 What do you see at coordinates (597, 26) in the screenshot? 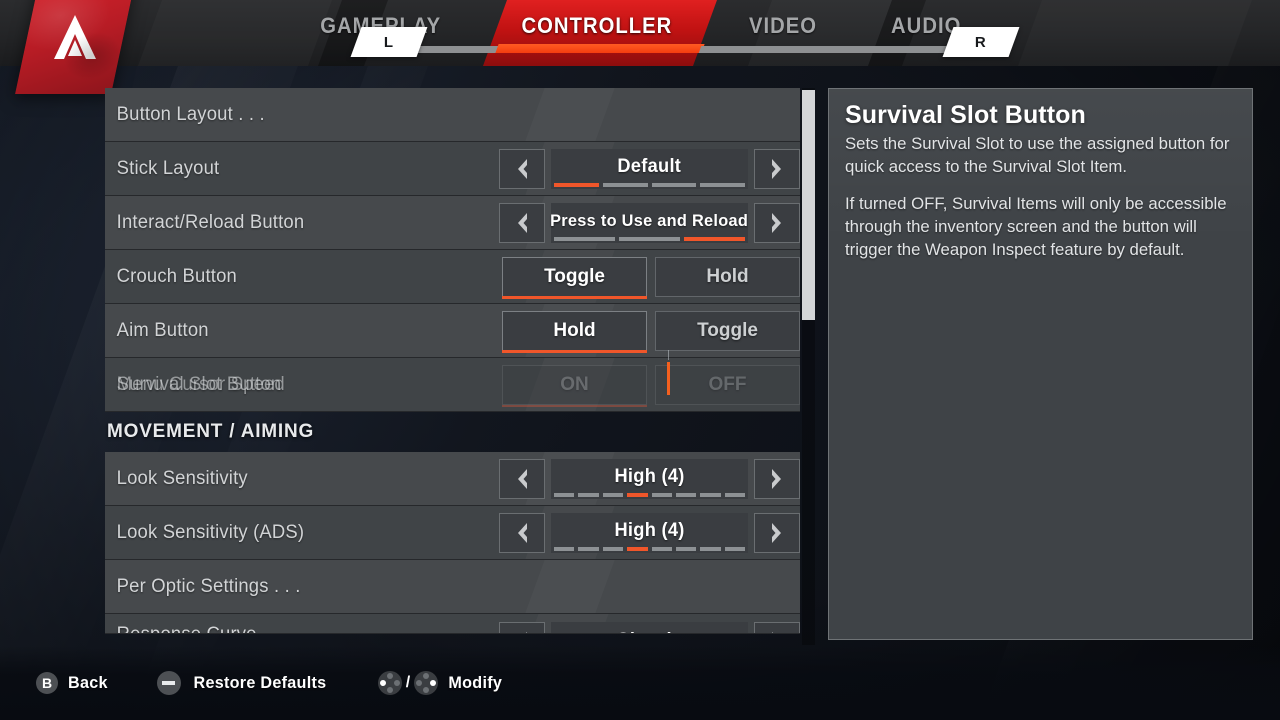
I see `tab-controller: CONTROLLER` at bounding box center [597, 26].